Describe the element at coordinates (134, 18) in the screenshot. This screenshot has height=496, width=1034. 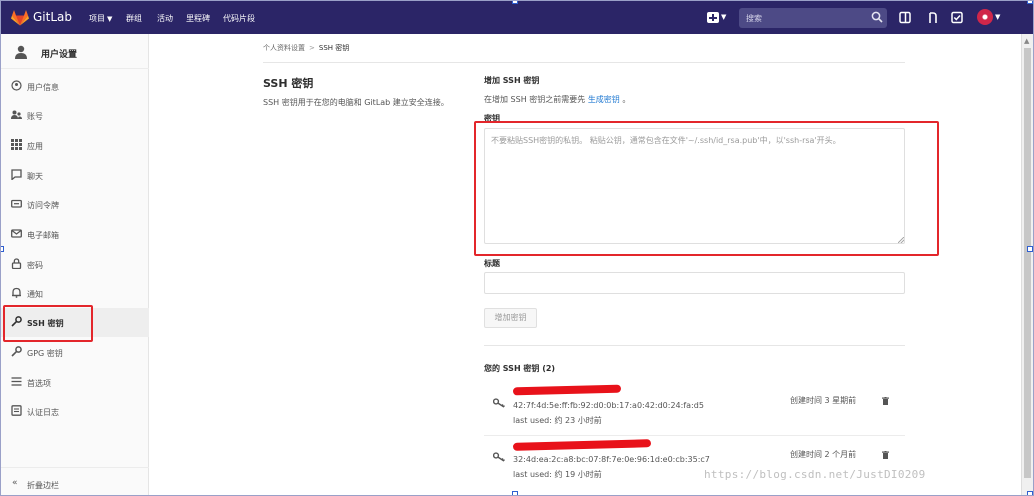
I see `nav-groups: 群组` at that location.